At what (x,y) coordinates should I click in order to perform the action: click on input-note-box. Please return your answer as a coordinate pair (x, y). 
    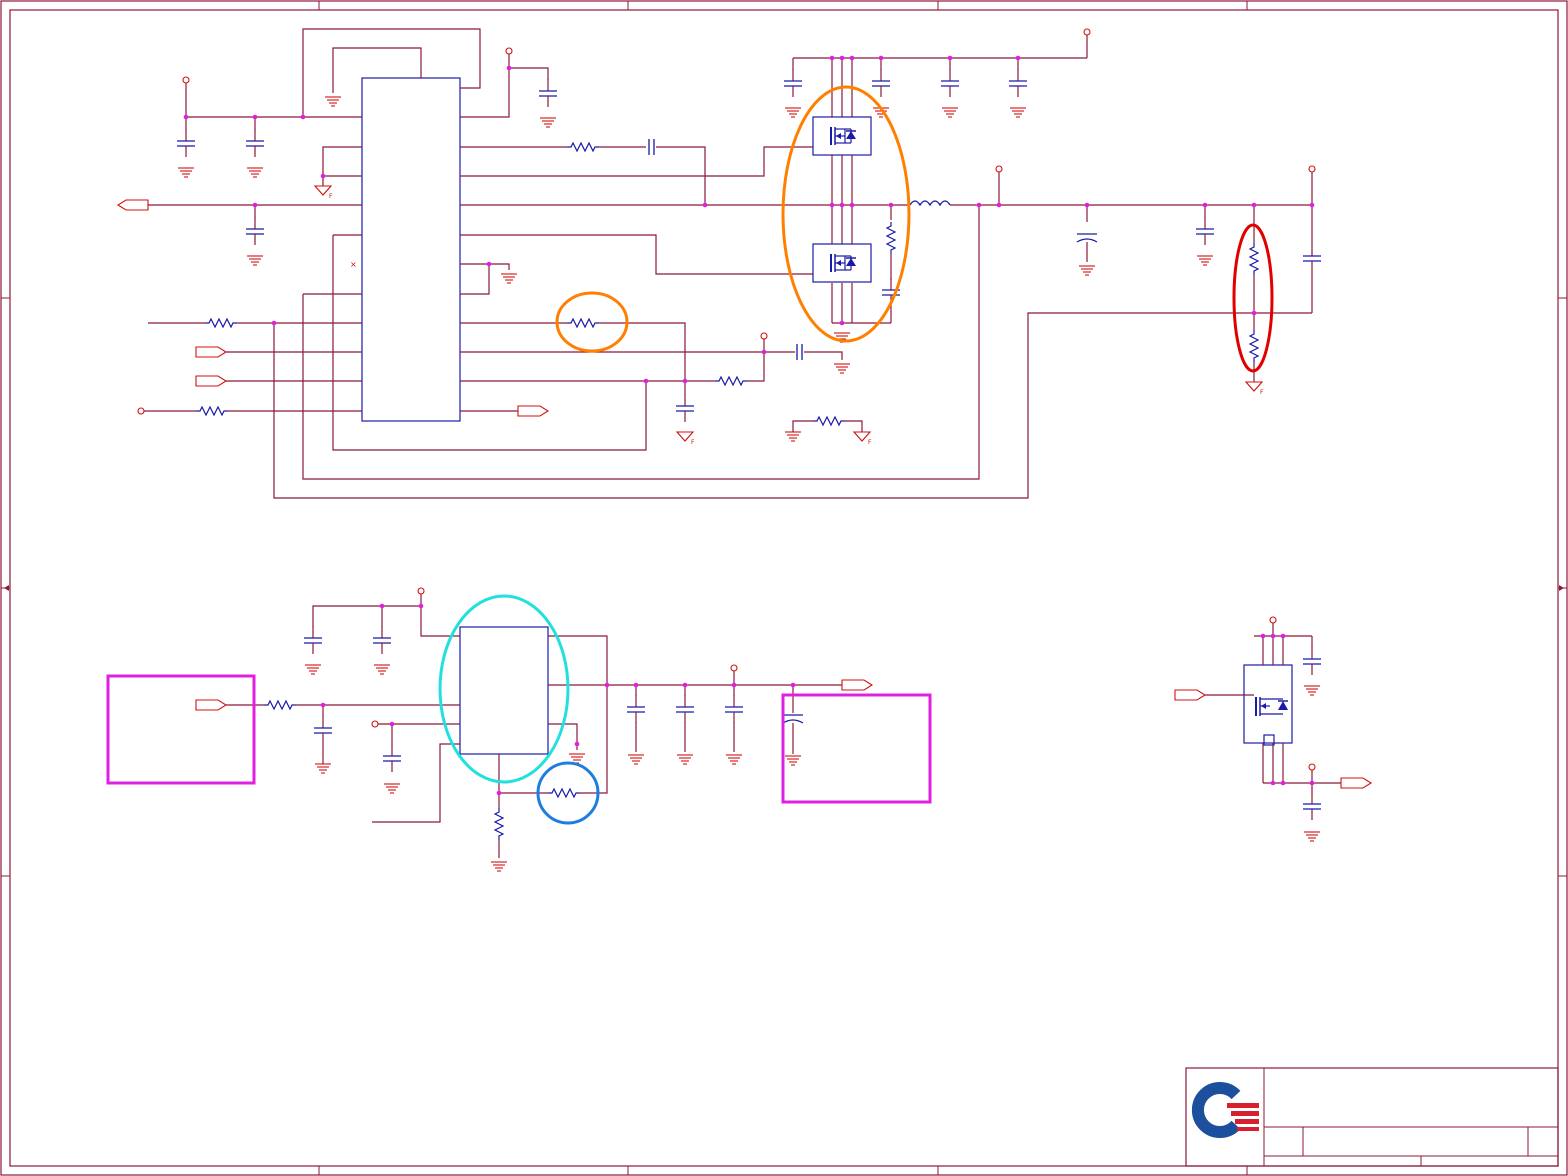
    Looking at the image, I should click on (181, 729).